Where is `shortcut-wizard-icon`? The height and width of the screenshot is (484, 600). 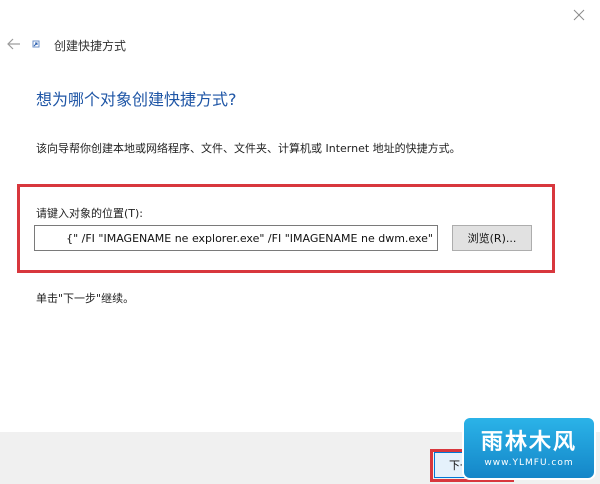 shortcut-wizard-icon is located at coordinates (36, 44).